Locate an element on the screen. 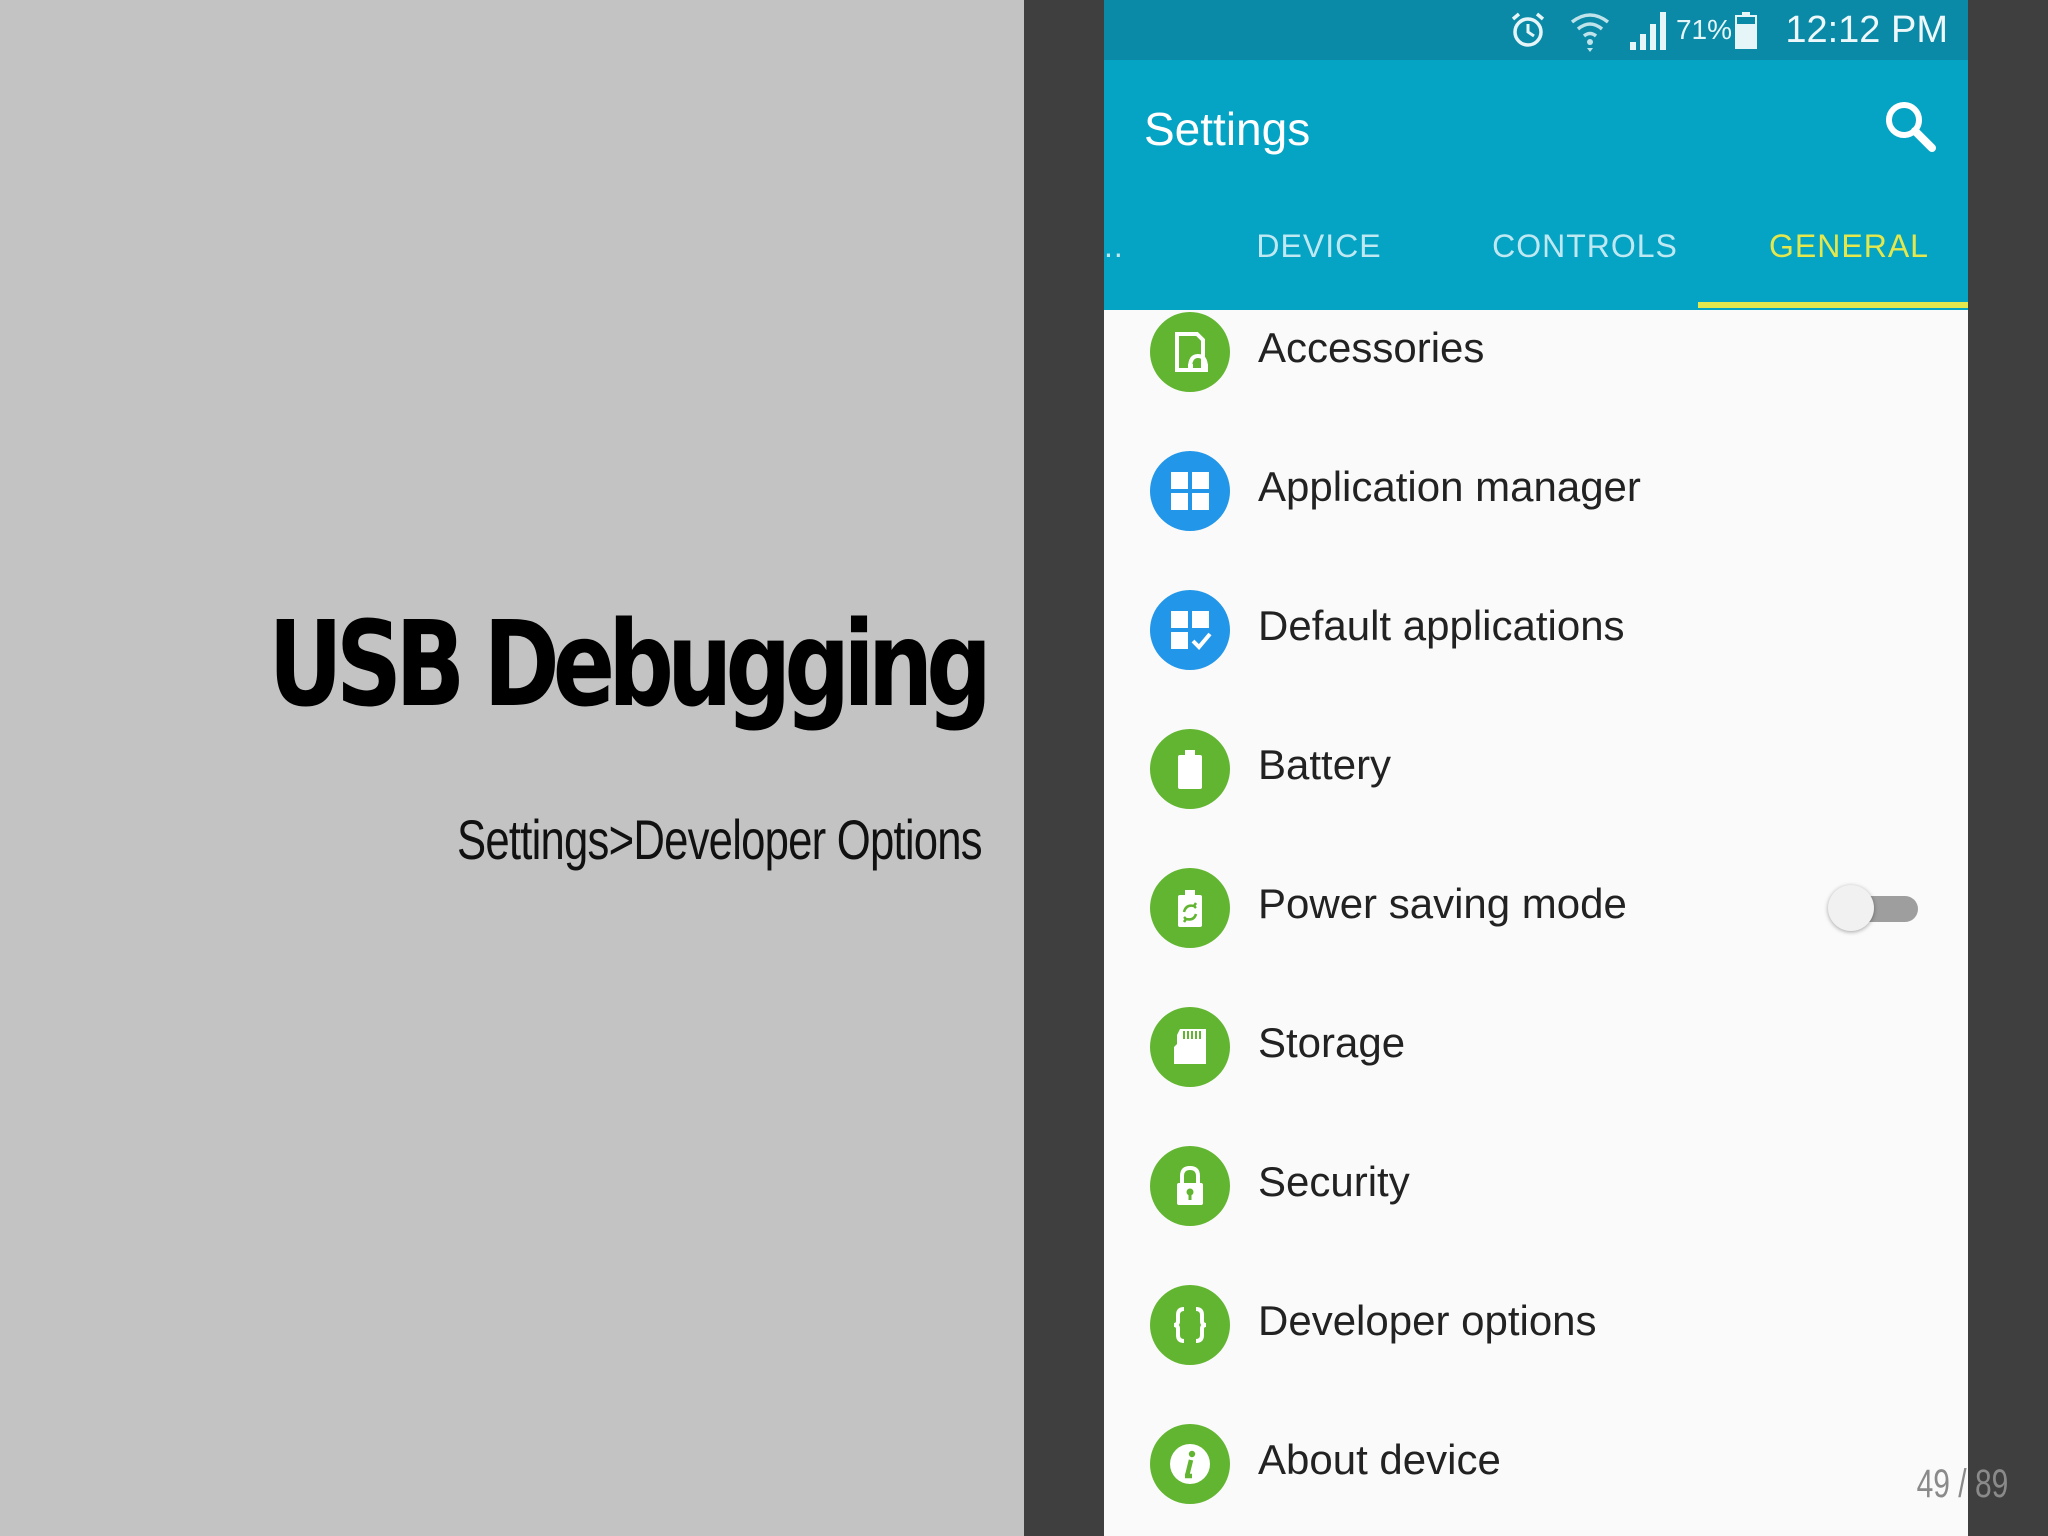  list-item-default-applications: Default applications is located at coordinates (1536, 623).